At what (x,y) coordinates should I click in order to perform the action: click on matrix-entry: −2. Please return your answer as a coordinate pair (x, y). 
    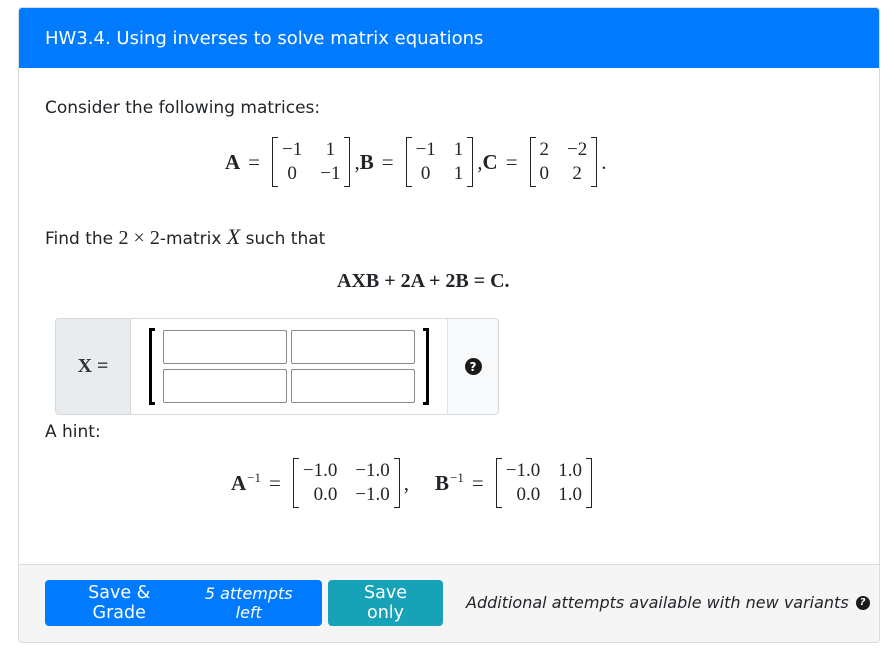
    Looking at the image, I should click on (577, 149).